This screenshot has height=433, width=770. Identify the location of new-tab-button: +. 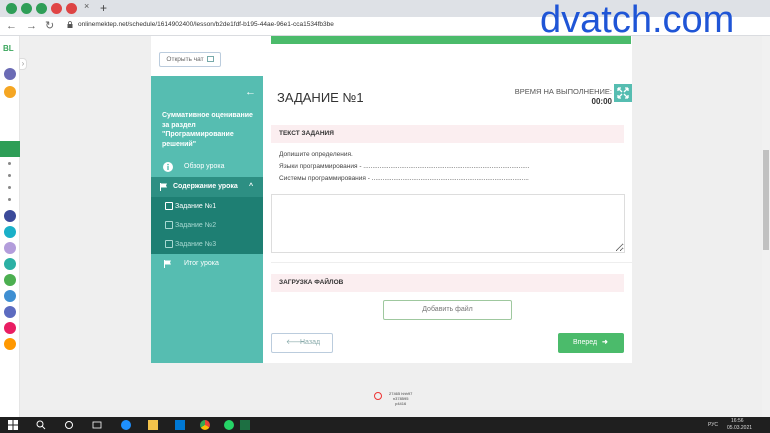
(103, 8).